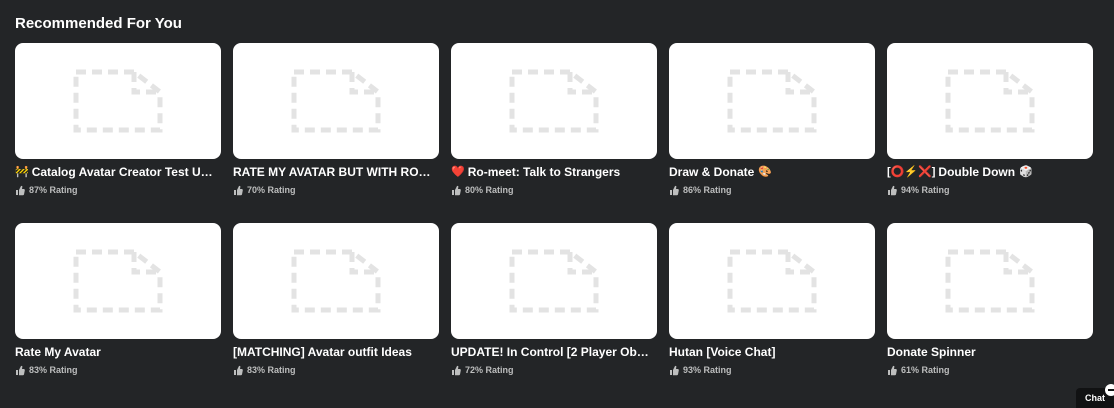 The image size is (1114, 408). I want to click on game-title: Donate Spinner, so click(988, 352).